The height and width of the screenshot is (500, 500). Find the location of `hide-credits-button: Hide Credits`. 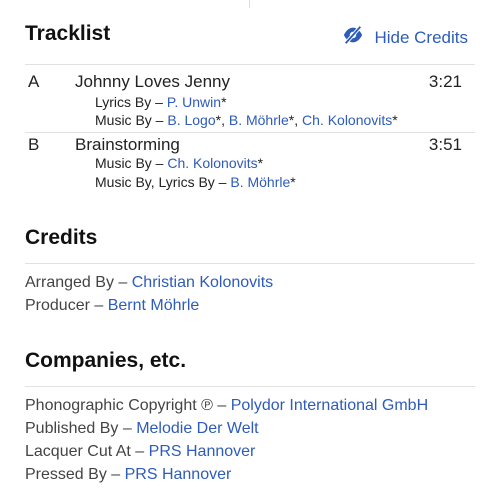

hide-credits-button: Hide Credits is located at coordinates (405, 37).